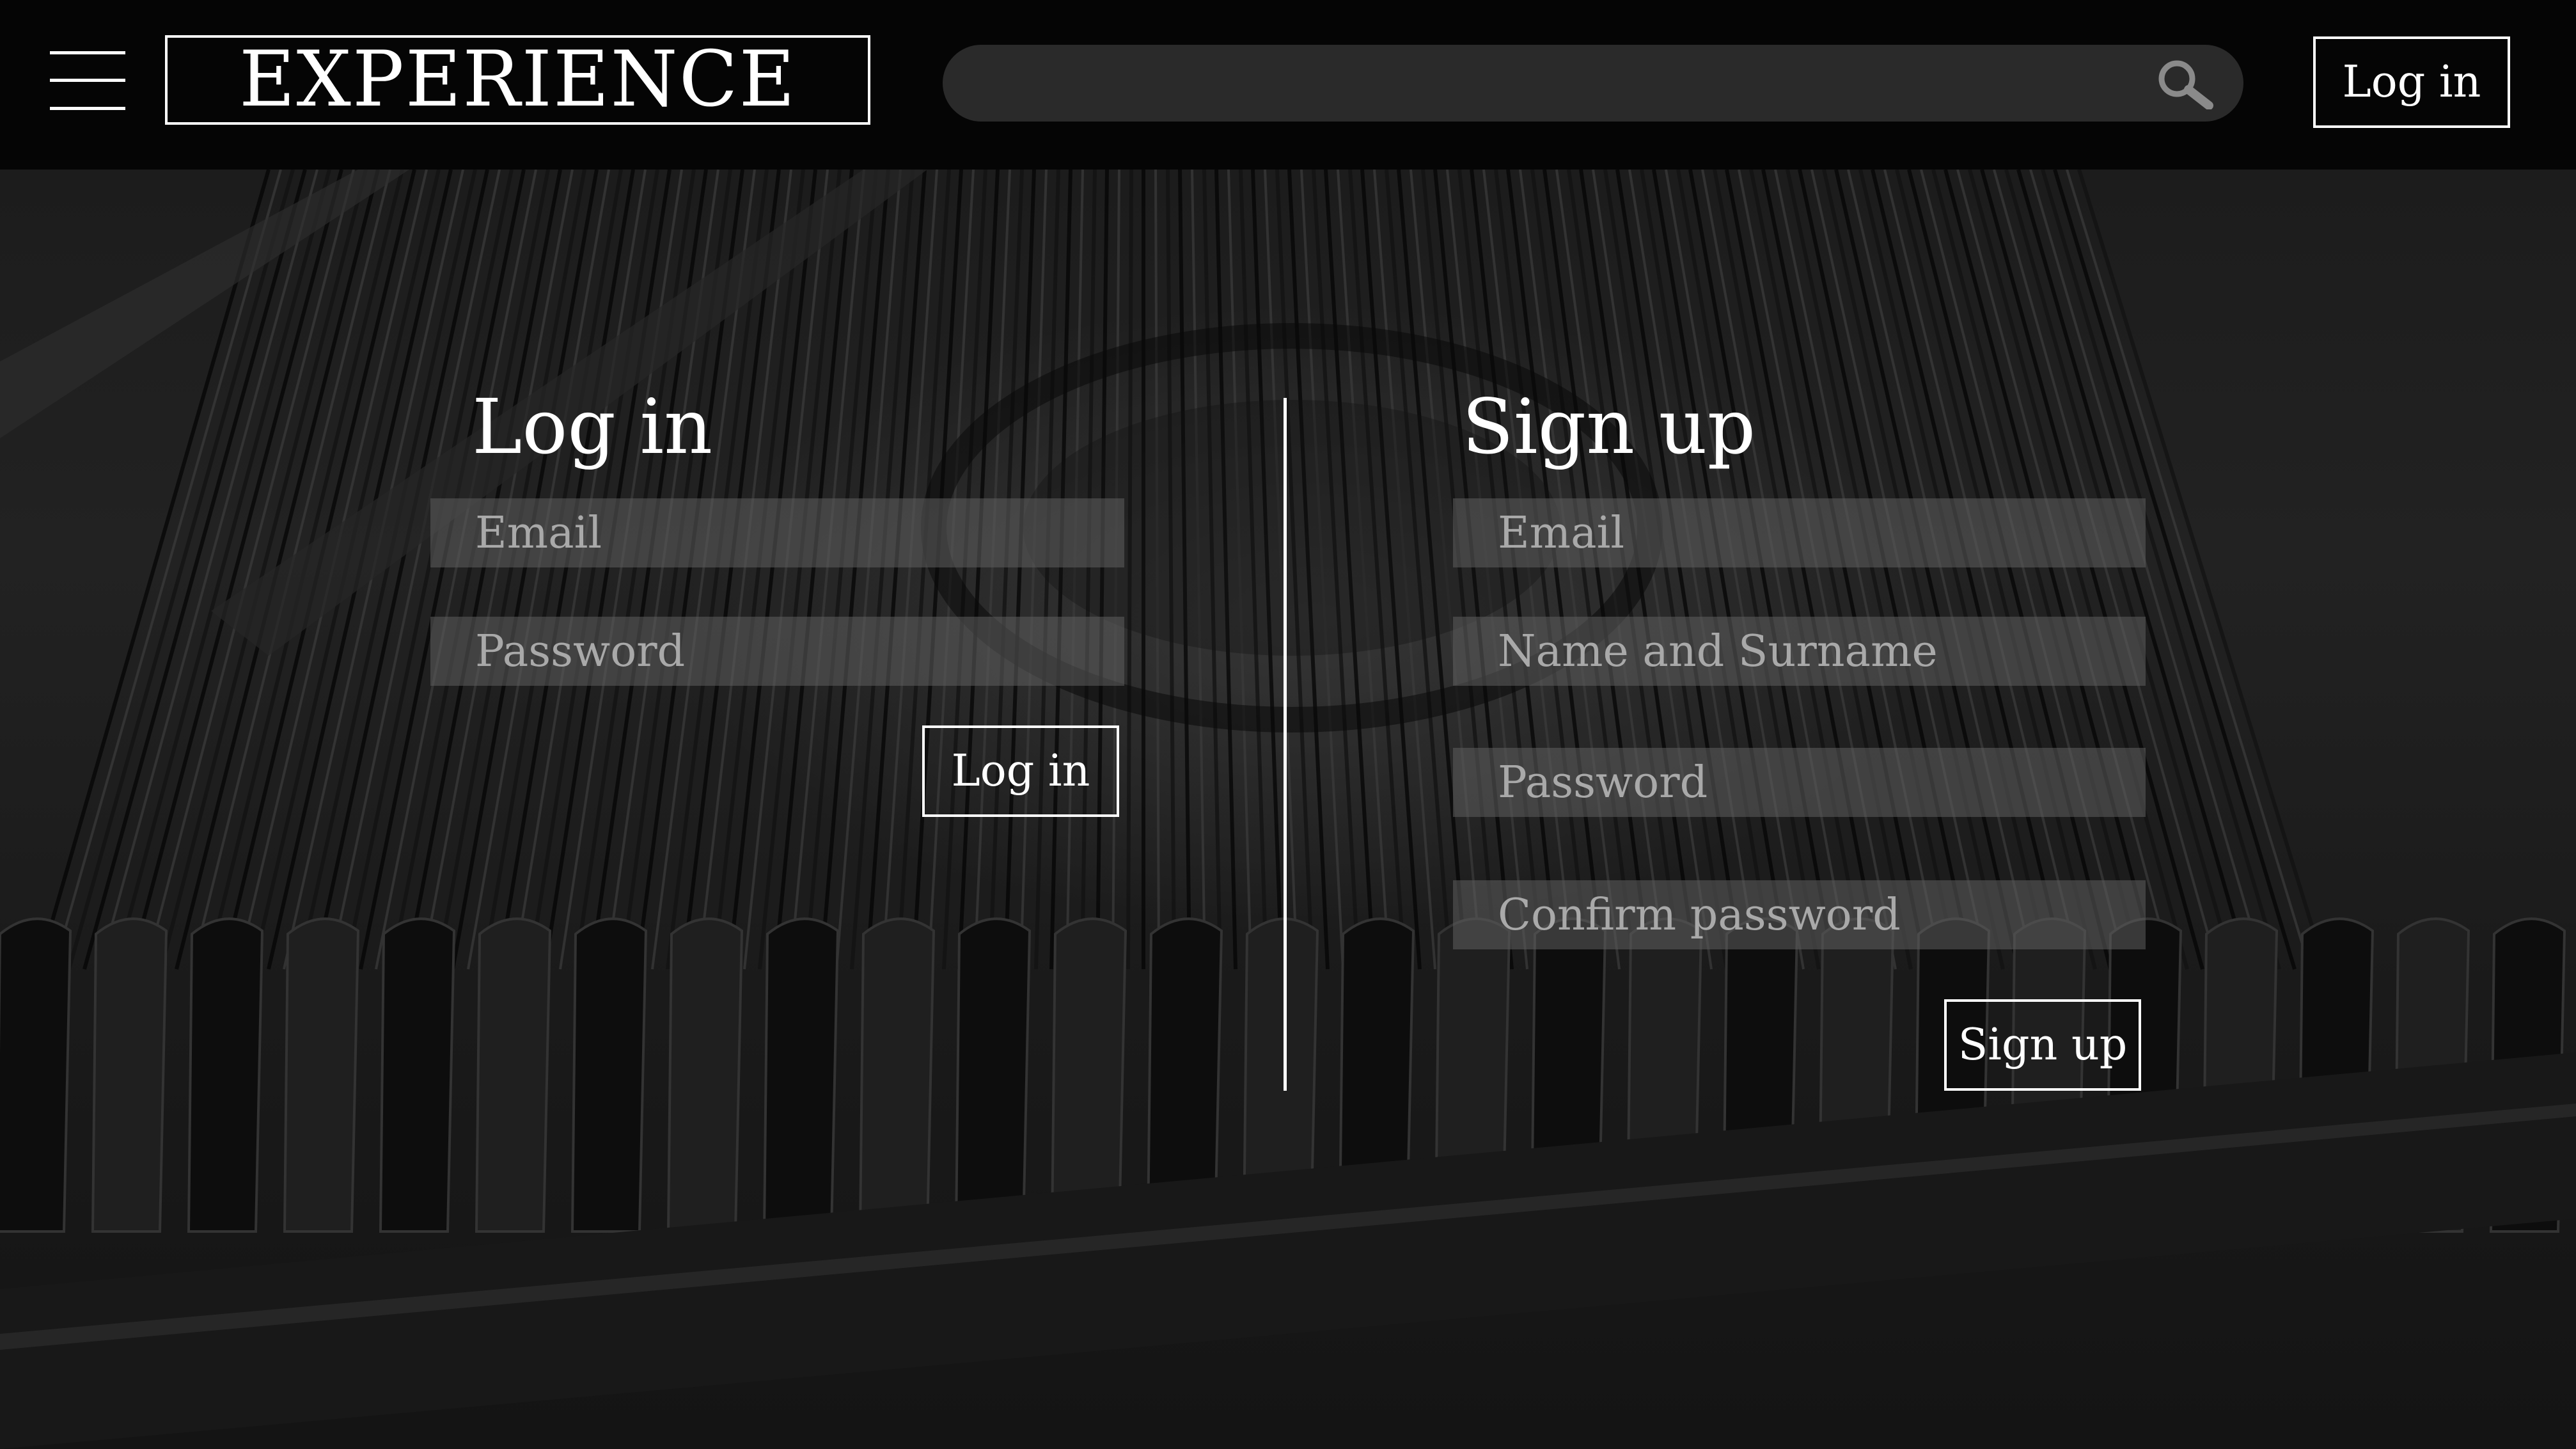 The image size is (2576, 1449). Describe the element at coordinates (777, 651) in the screenshot. I see `login-password-field` at that location.